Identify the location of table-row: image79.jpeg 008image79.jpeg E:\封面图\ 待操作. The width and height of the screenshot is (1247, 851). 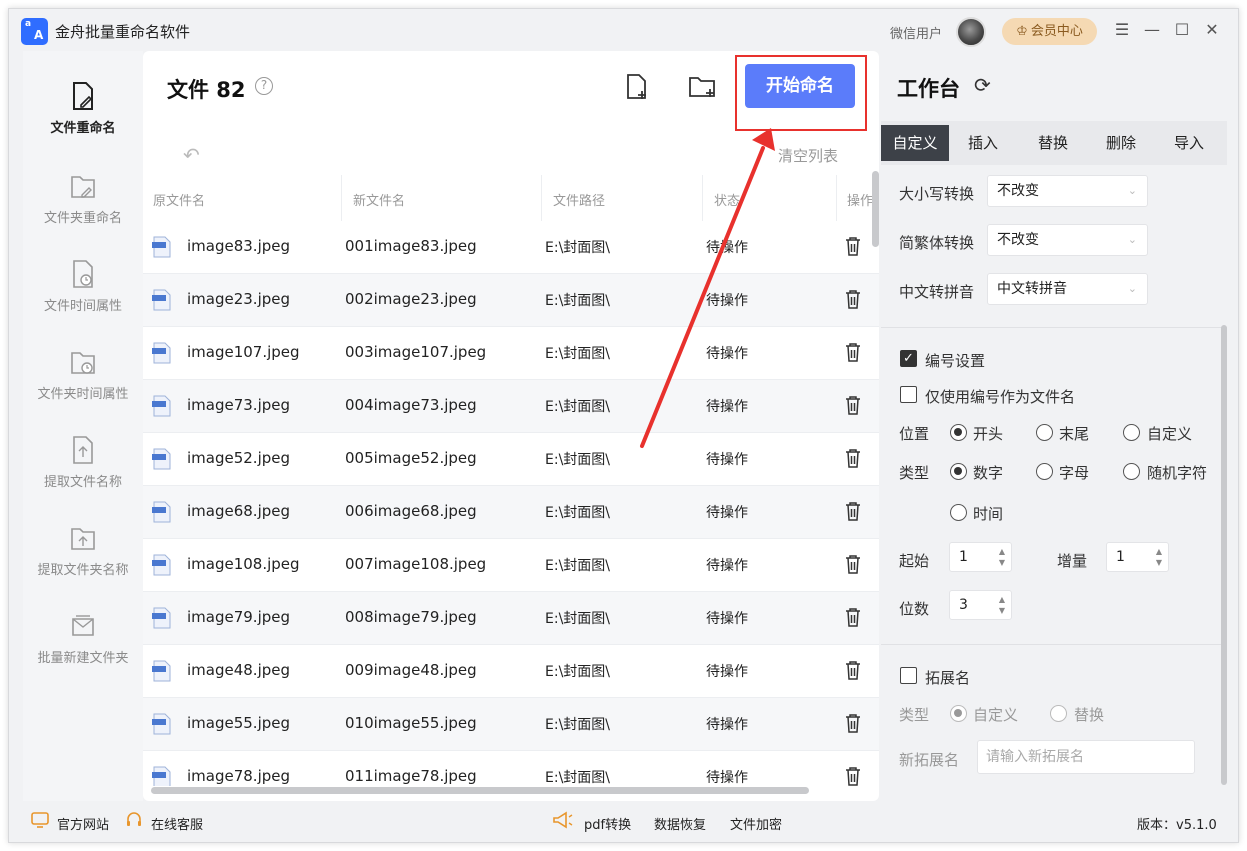
(511, 618).